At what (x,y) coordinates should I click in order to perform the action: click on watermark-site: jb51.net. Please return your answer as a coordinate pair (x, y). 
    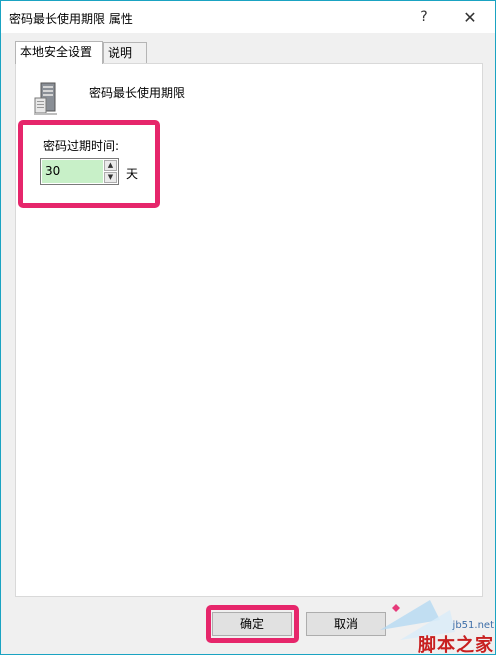
    Looking at the image, I should click on (473, 625).